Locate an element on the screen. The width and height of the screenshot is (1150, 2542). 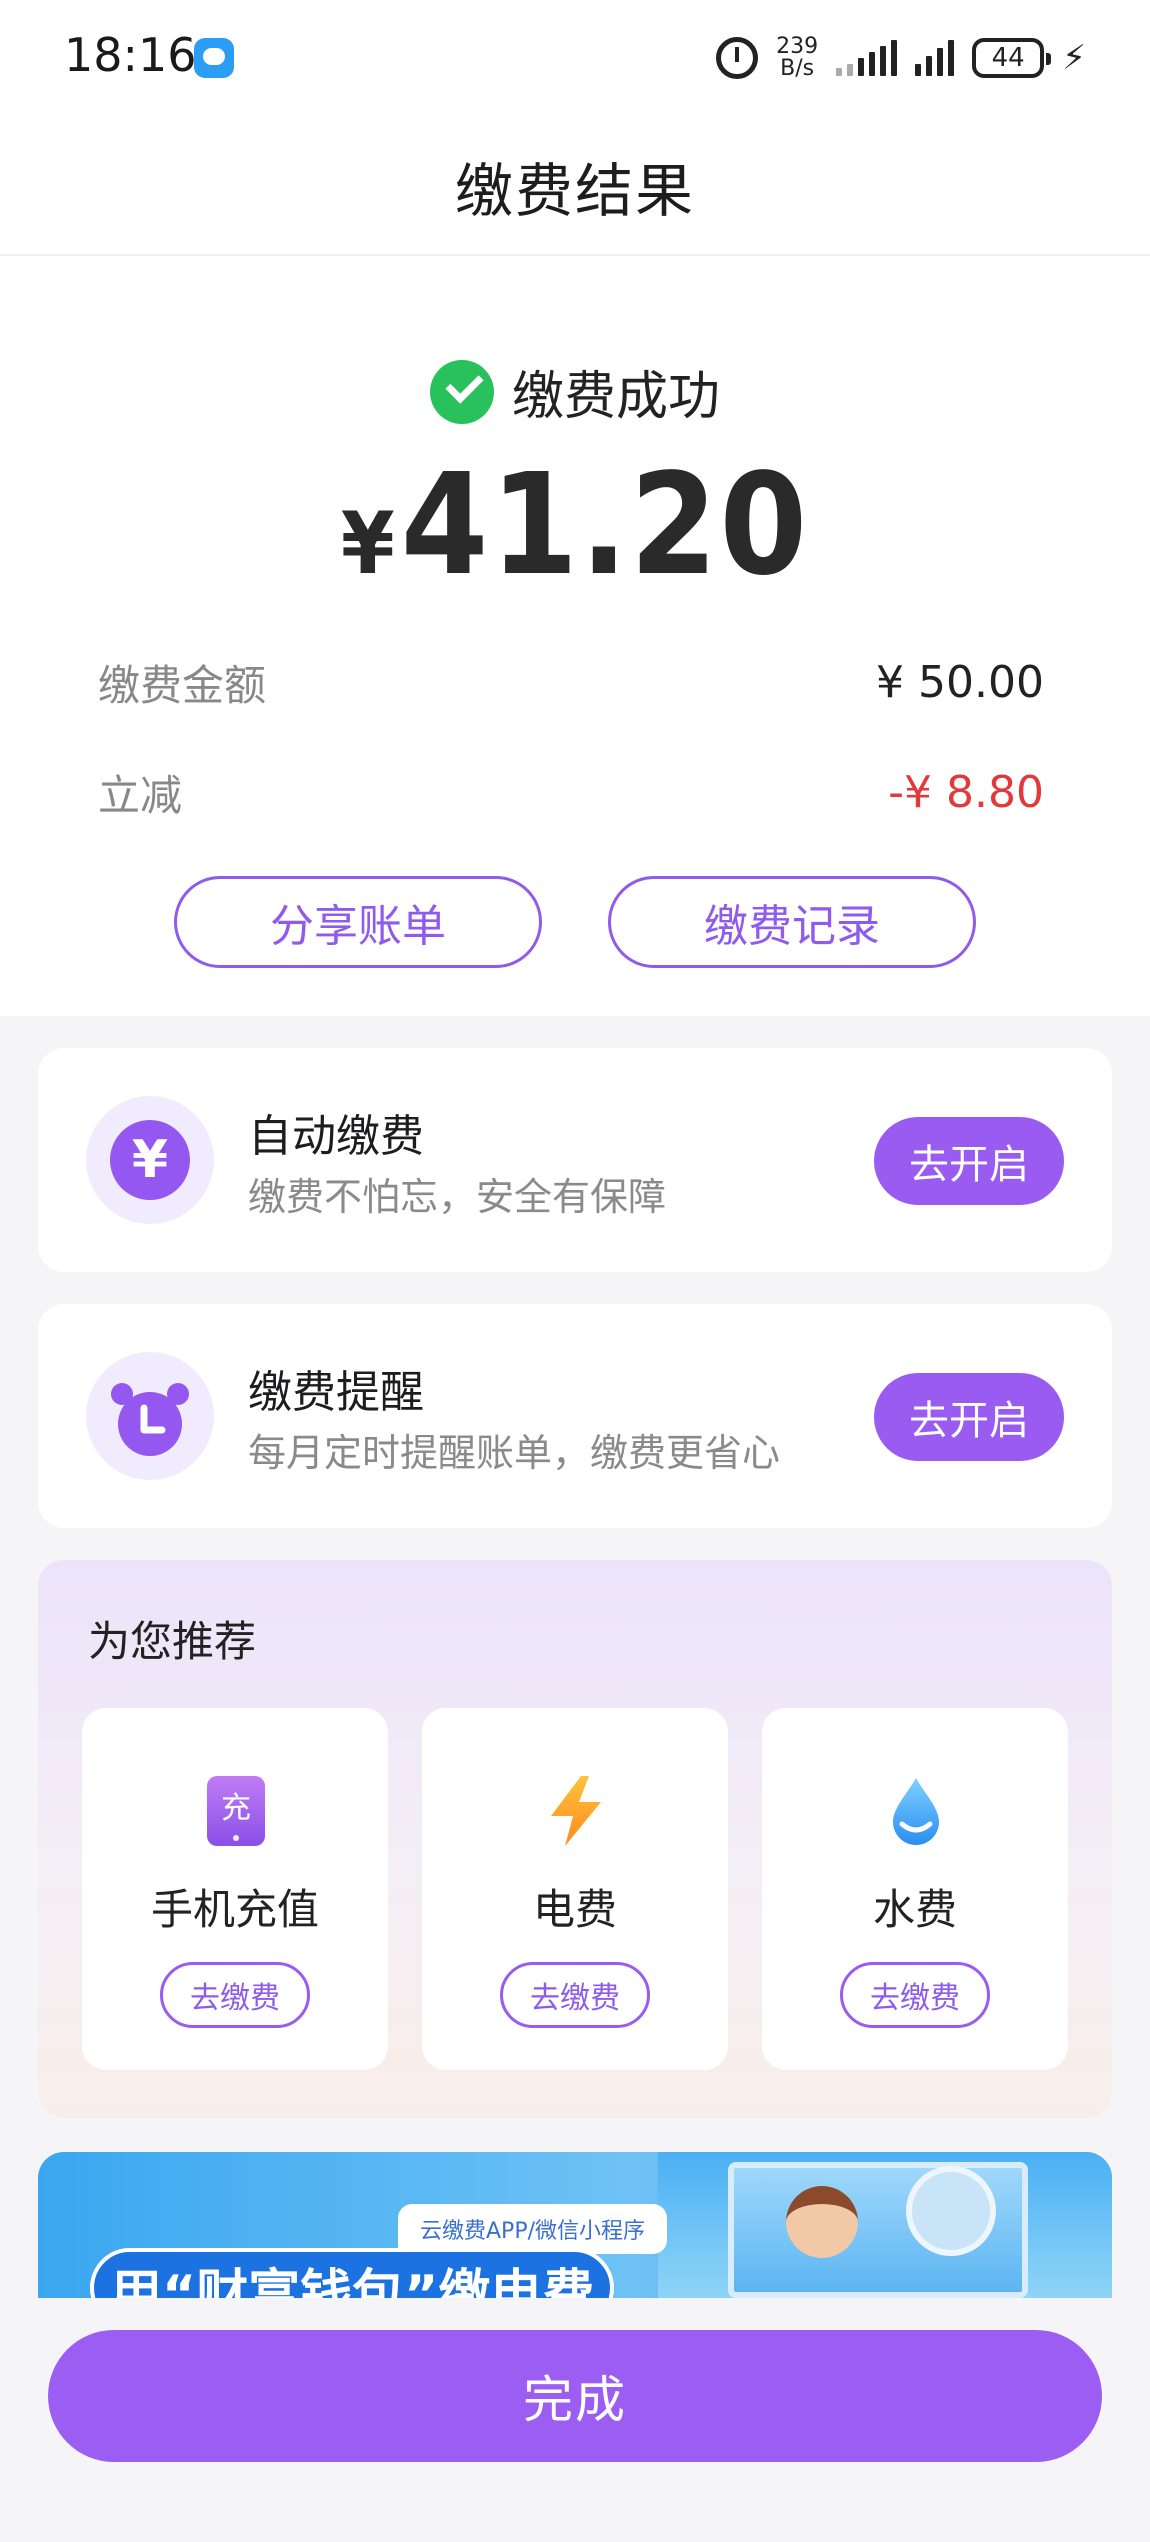
success-status: 缴费成功 is located at coordinates (575, 391).